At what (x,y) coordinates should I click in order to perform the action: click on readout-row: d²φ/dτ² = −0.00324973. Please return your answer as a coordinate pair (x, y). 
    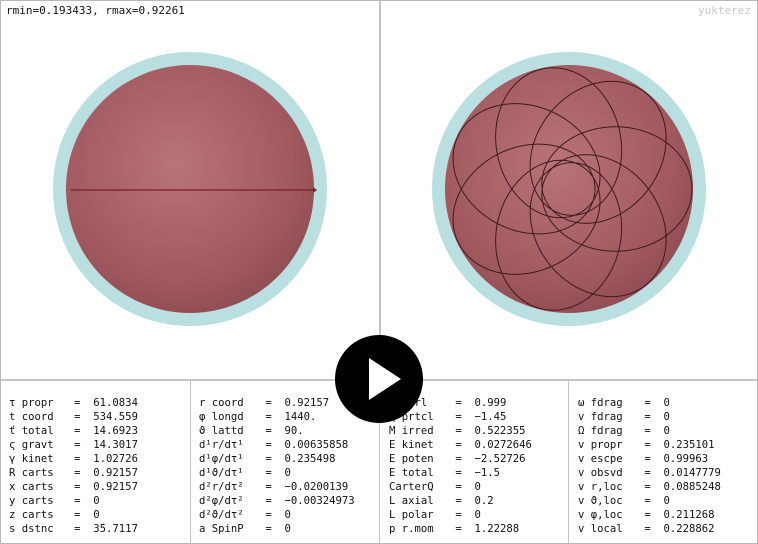
    Looking at the image, I should click on (277, 501).